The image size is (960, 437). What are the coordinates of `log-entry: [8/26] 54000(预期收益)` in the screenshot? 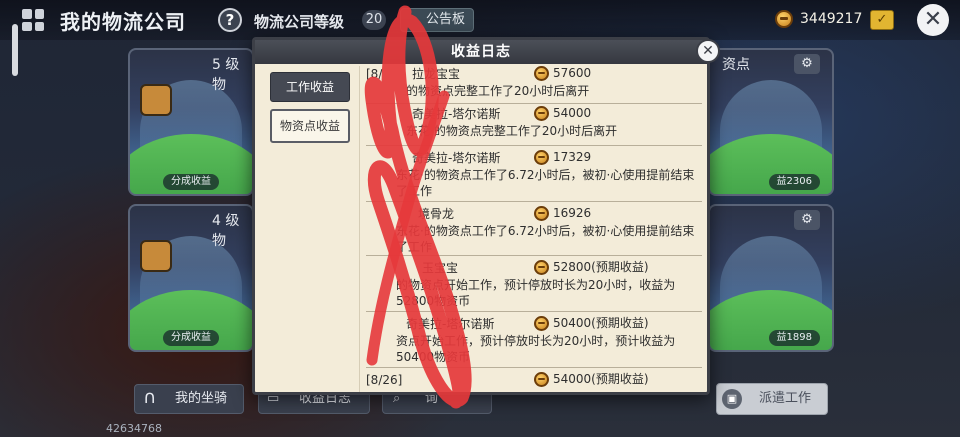 It's located at (534, 381).